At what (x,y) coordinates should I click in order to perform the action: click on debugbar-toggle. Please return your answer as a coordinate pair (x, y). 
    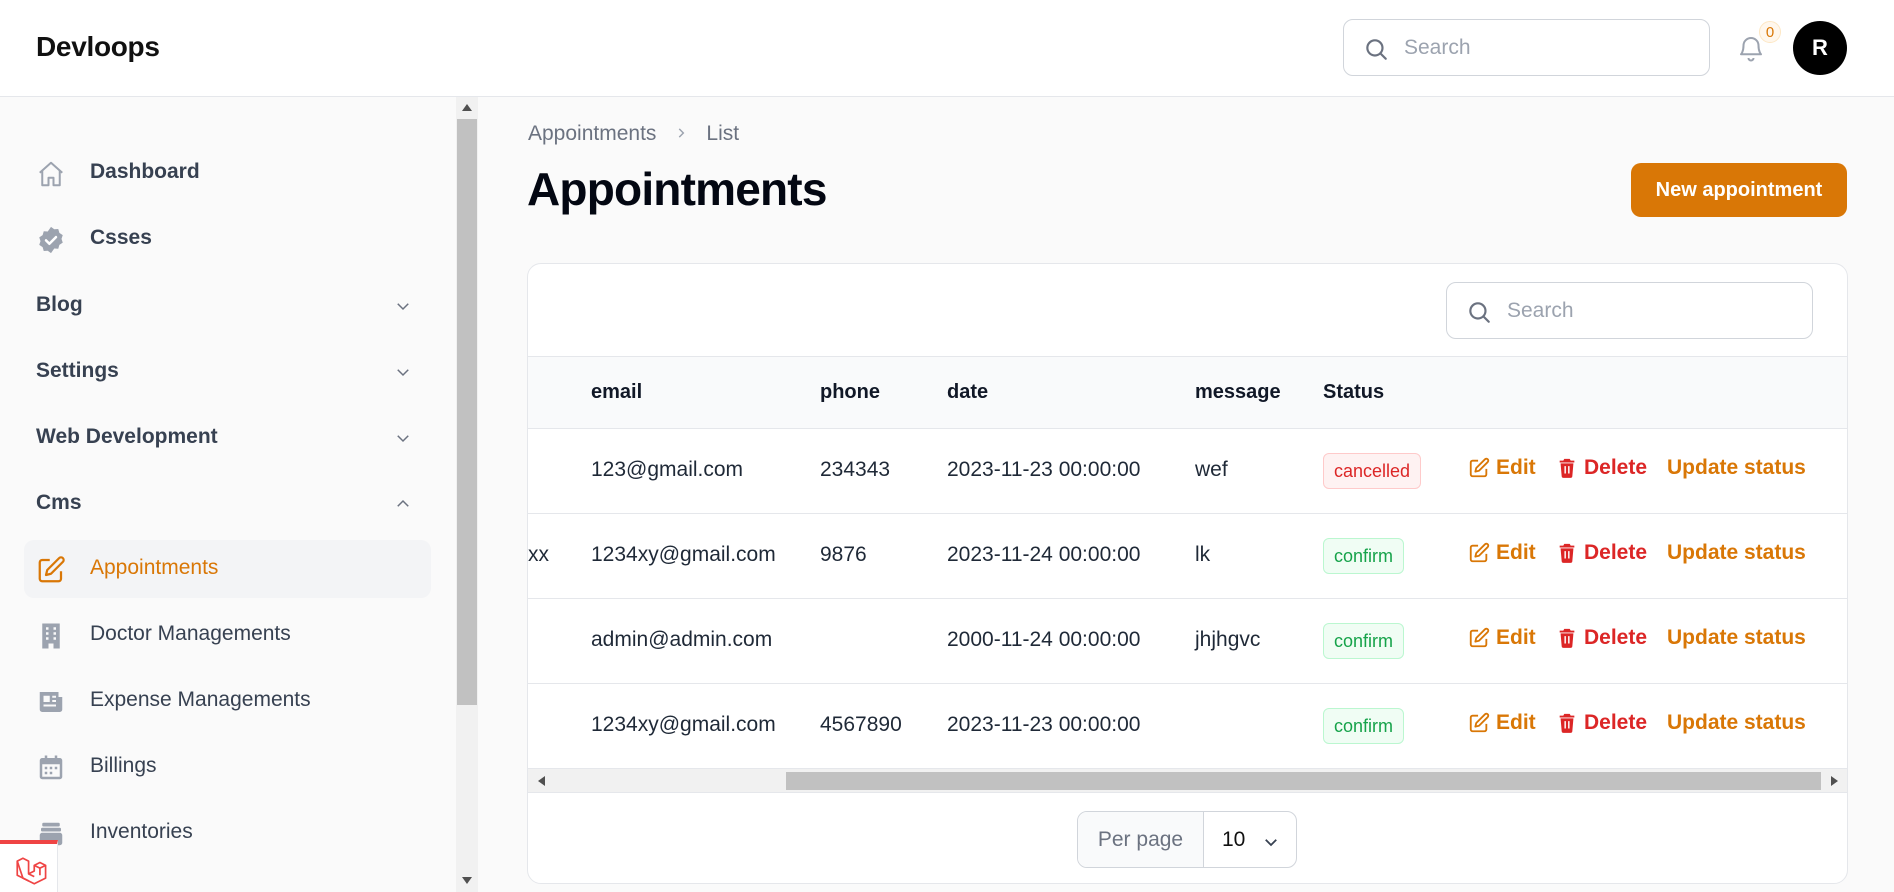
    Looking at the image, I should click on (29, 866).